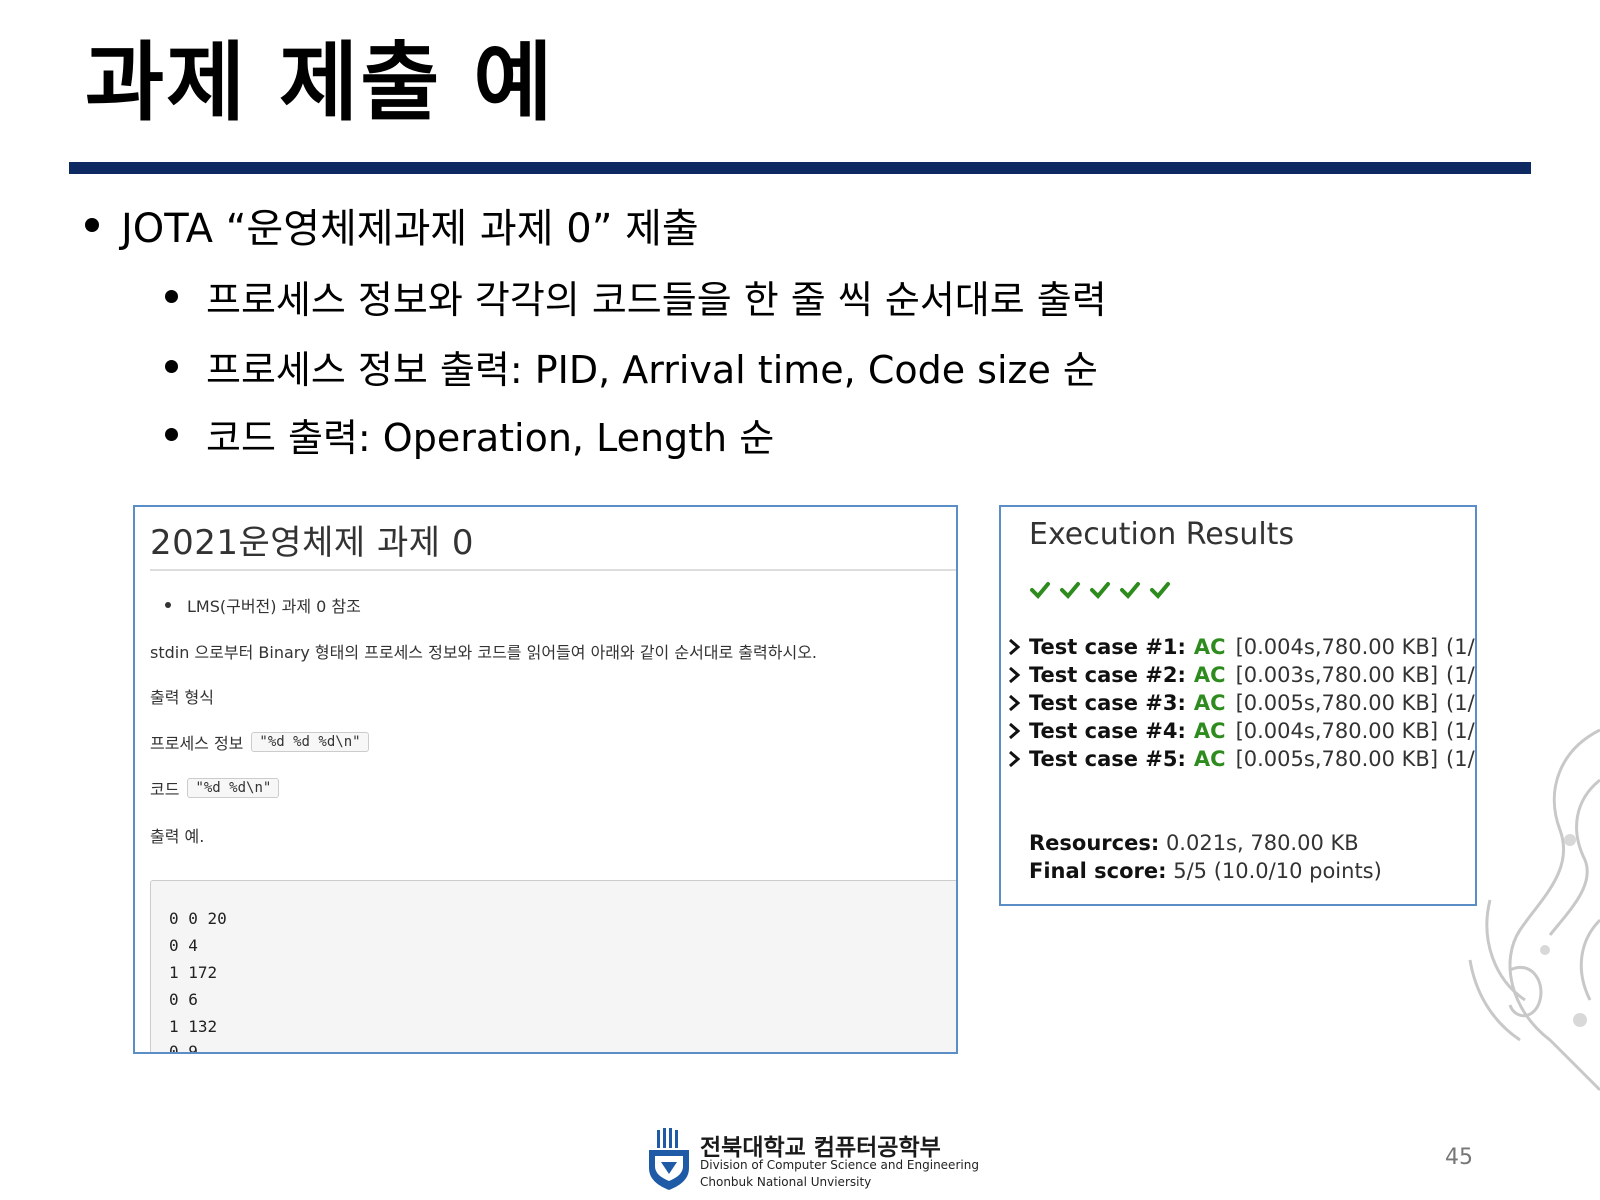  Describe the element at coordinates (800, 168) in the screenshot. I see `title-divider` at that location.